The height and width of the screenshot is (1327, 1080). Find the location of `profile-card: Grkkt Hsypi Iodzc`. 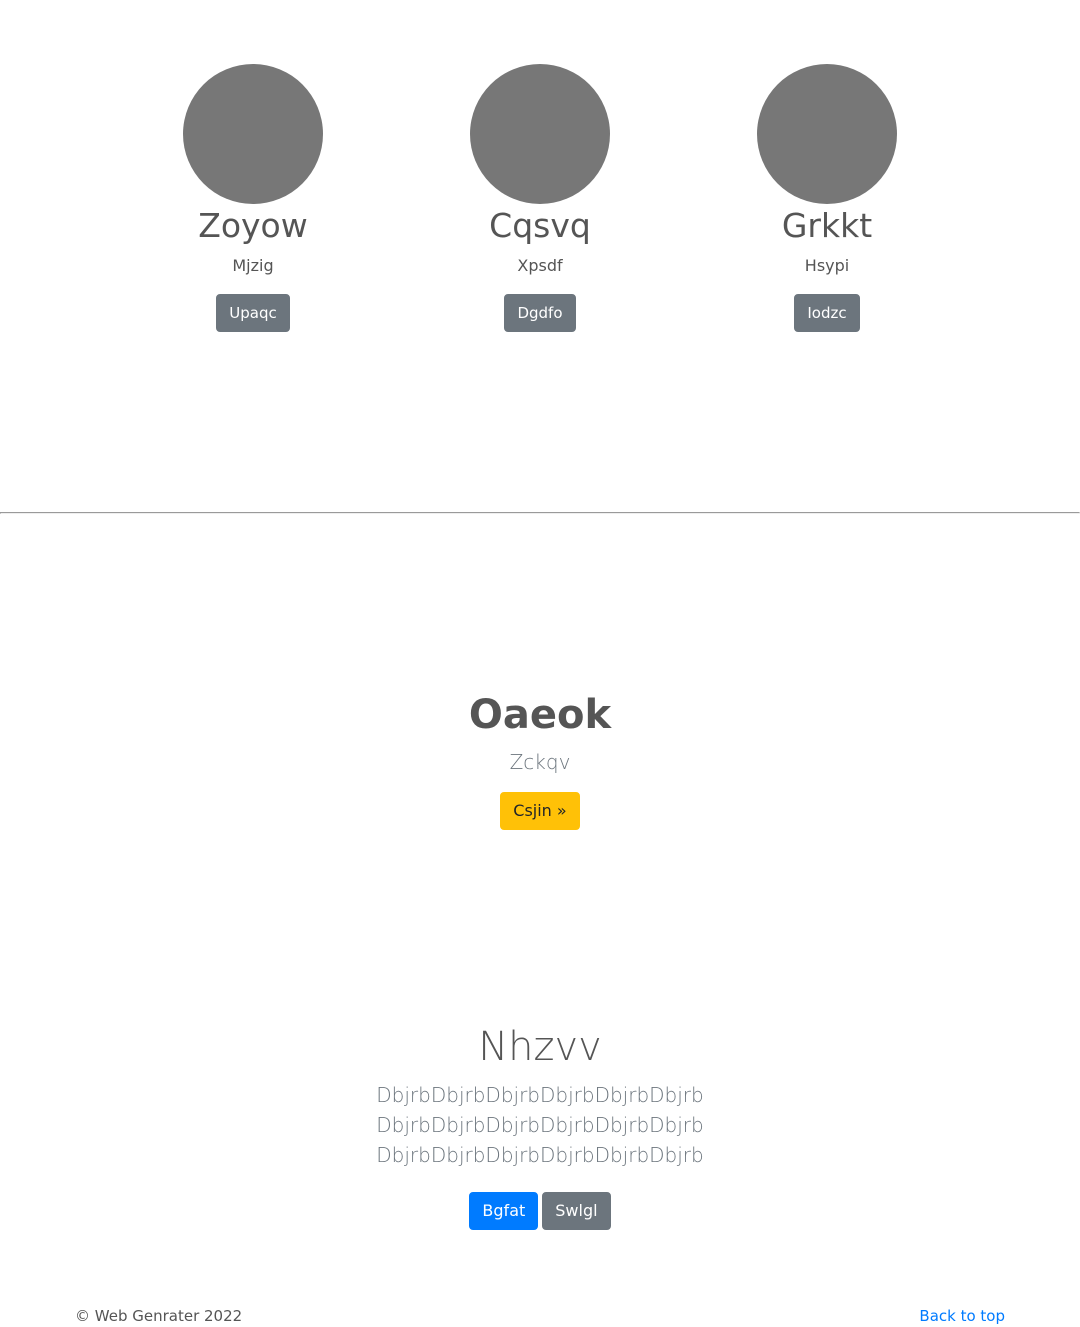

profile-card: Grkkt Hsypi Iodzc is located at coordinates (827, 198).